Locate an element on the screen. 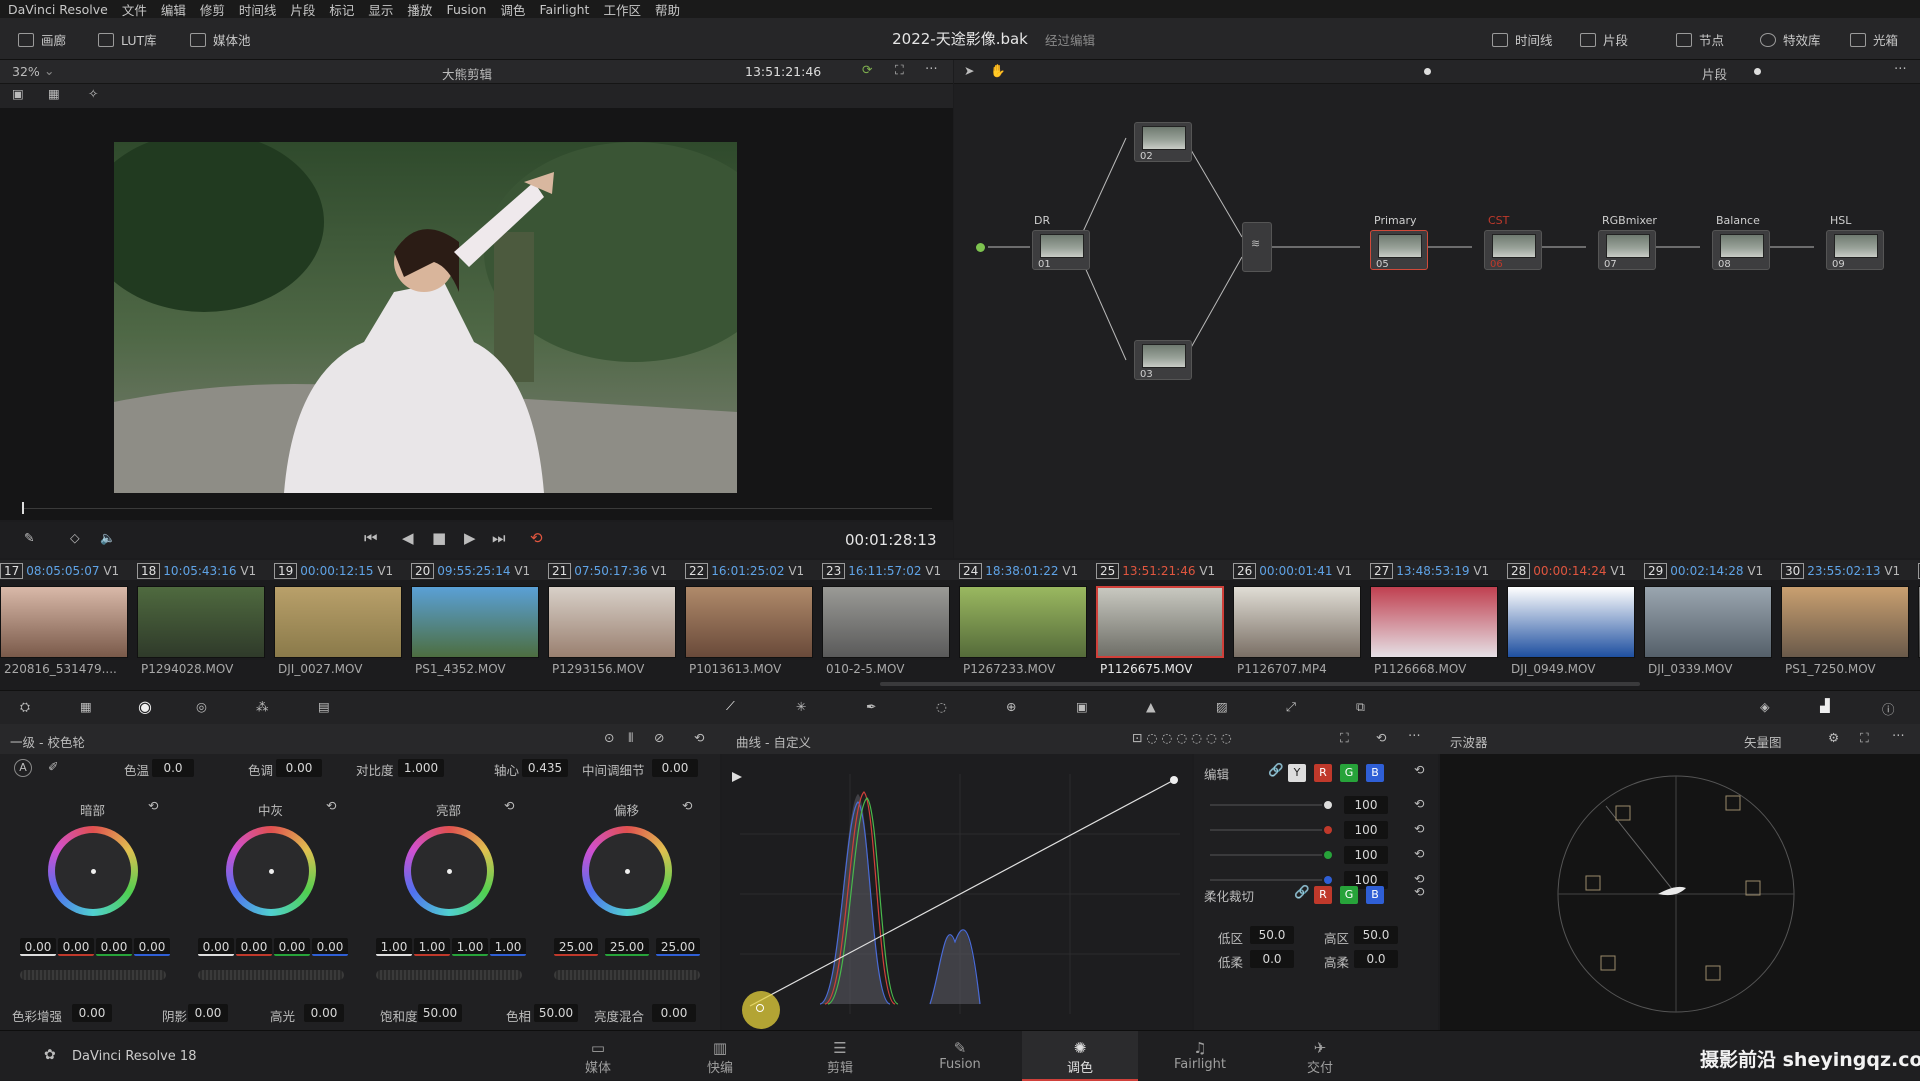 This screenshot has width=1920, height=1081. clip-scrollbar is located at coordinates (1260, 684).